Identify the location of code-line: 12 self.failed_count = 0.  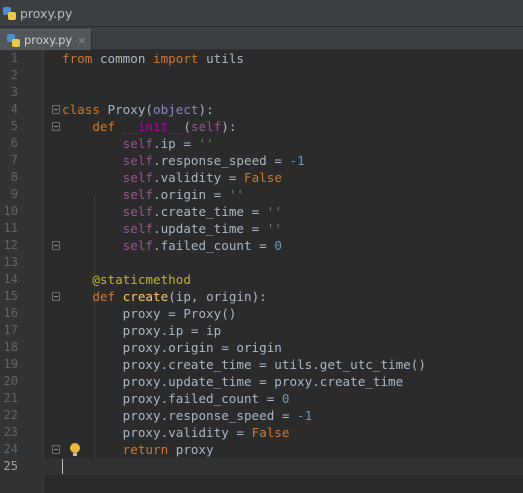
(261, 245).